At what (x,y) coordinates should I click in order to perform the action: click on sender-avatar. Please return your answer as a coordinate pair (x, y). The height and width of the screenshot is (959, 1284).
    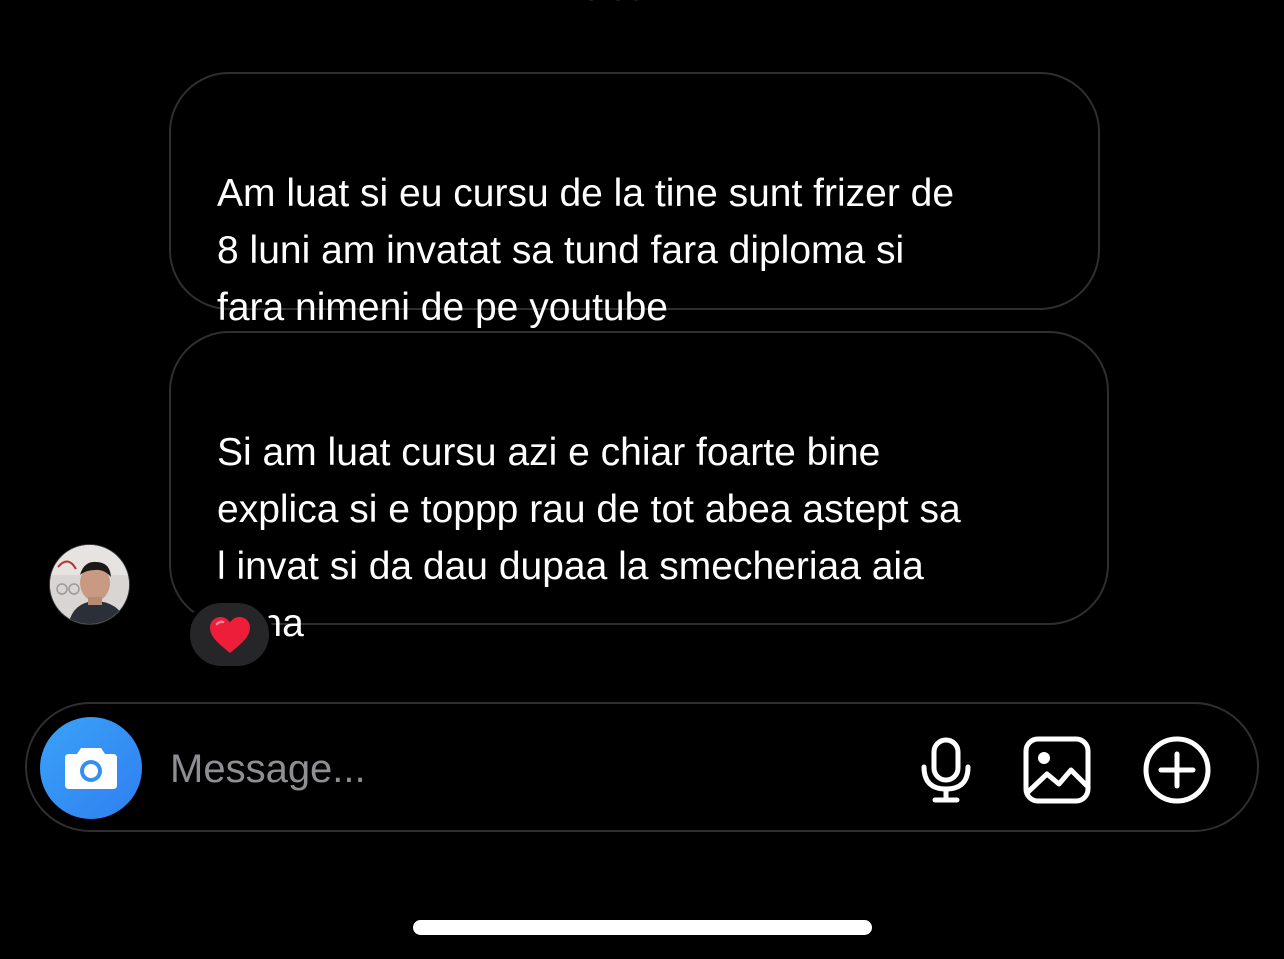
    Looking at the image, I should click on (89, 584).